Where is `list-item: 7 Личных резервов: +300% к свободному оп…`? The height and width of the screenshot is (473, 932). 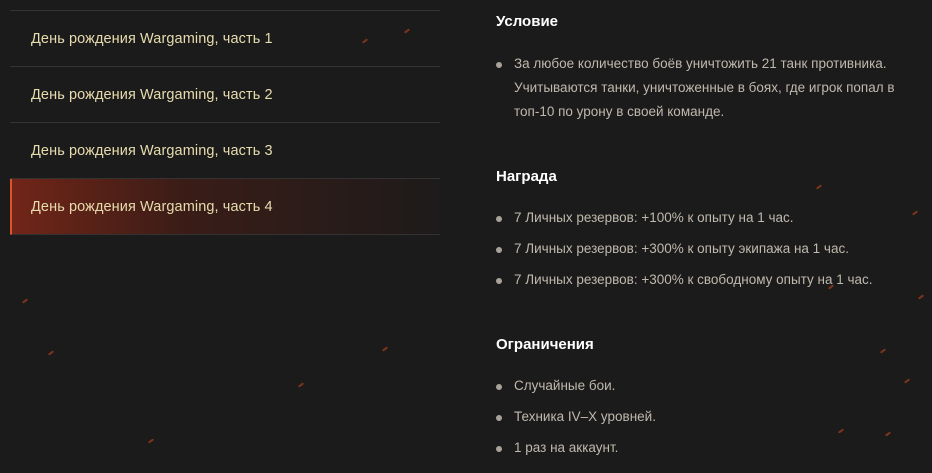
list-item: 7 Личных резервов: +300% к свободному оп… is located at coordinates (710, 280).